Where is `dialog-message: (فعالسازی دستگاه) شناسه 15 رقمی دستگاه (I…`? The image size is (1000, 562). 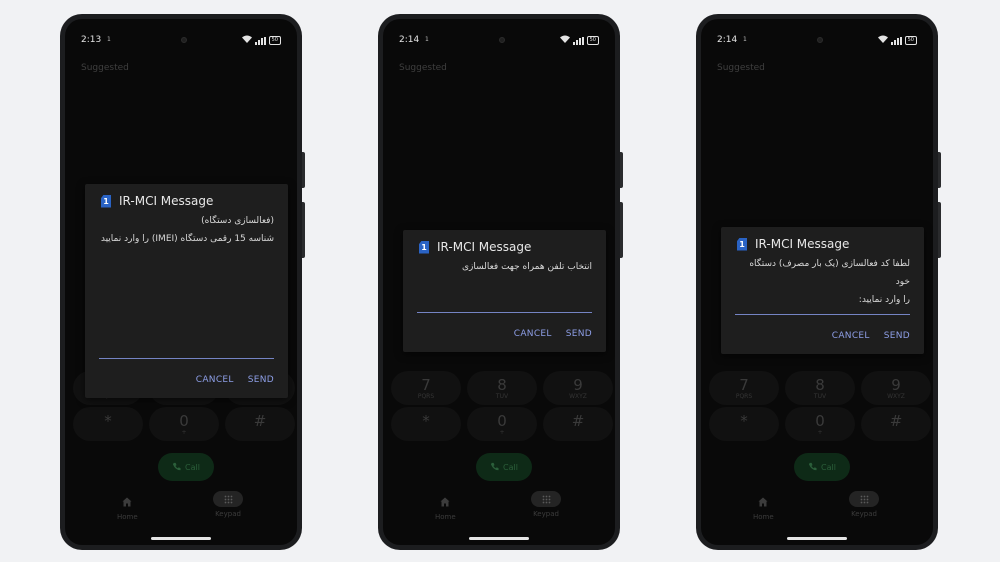
dialog-message: (فعالسازی دستگاه) شناسه 15 رقمی دستگاه (I… is located at coordinates (186, 230).